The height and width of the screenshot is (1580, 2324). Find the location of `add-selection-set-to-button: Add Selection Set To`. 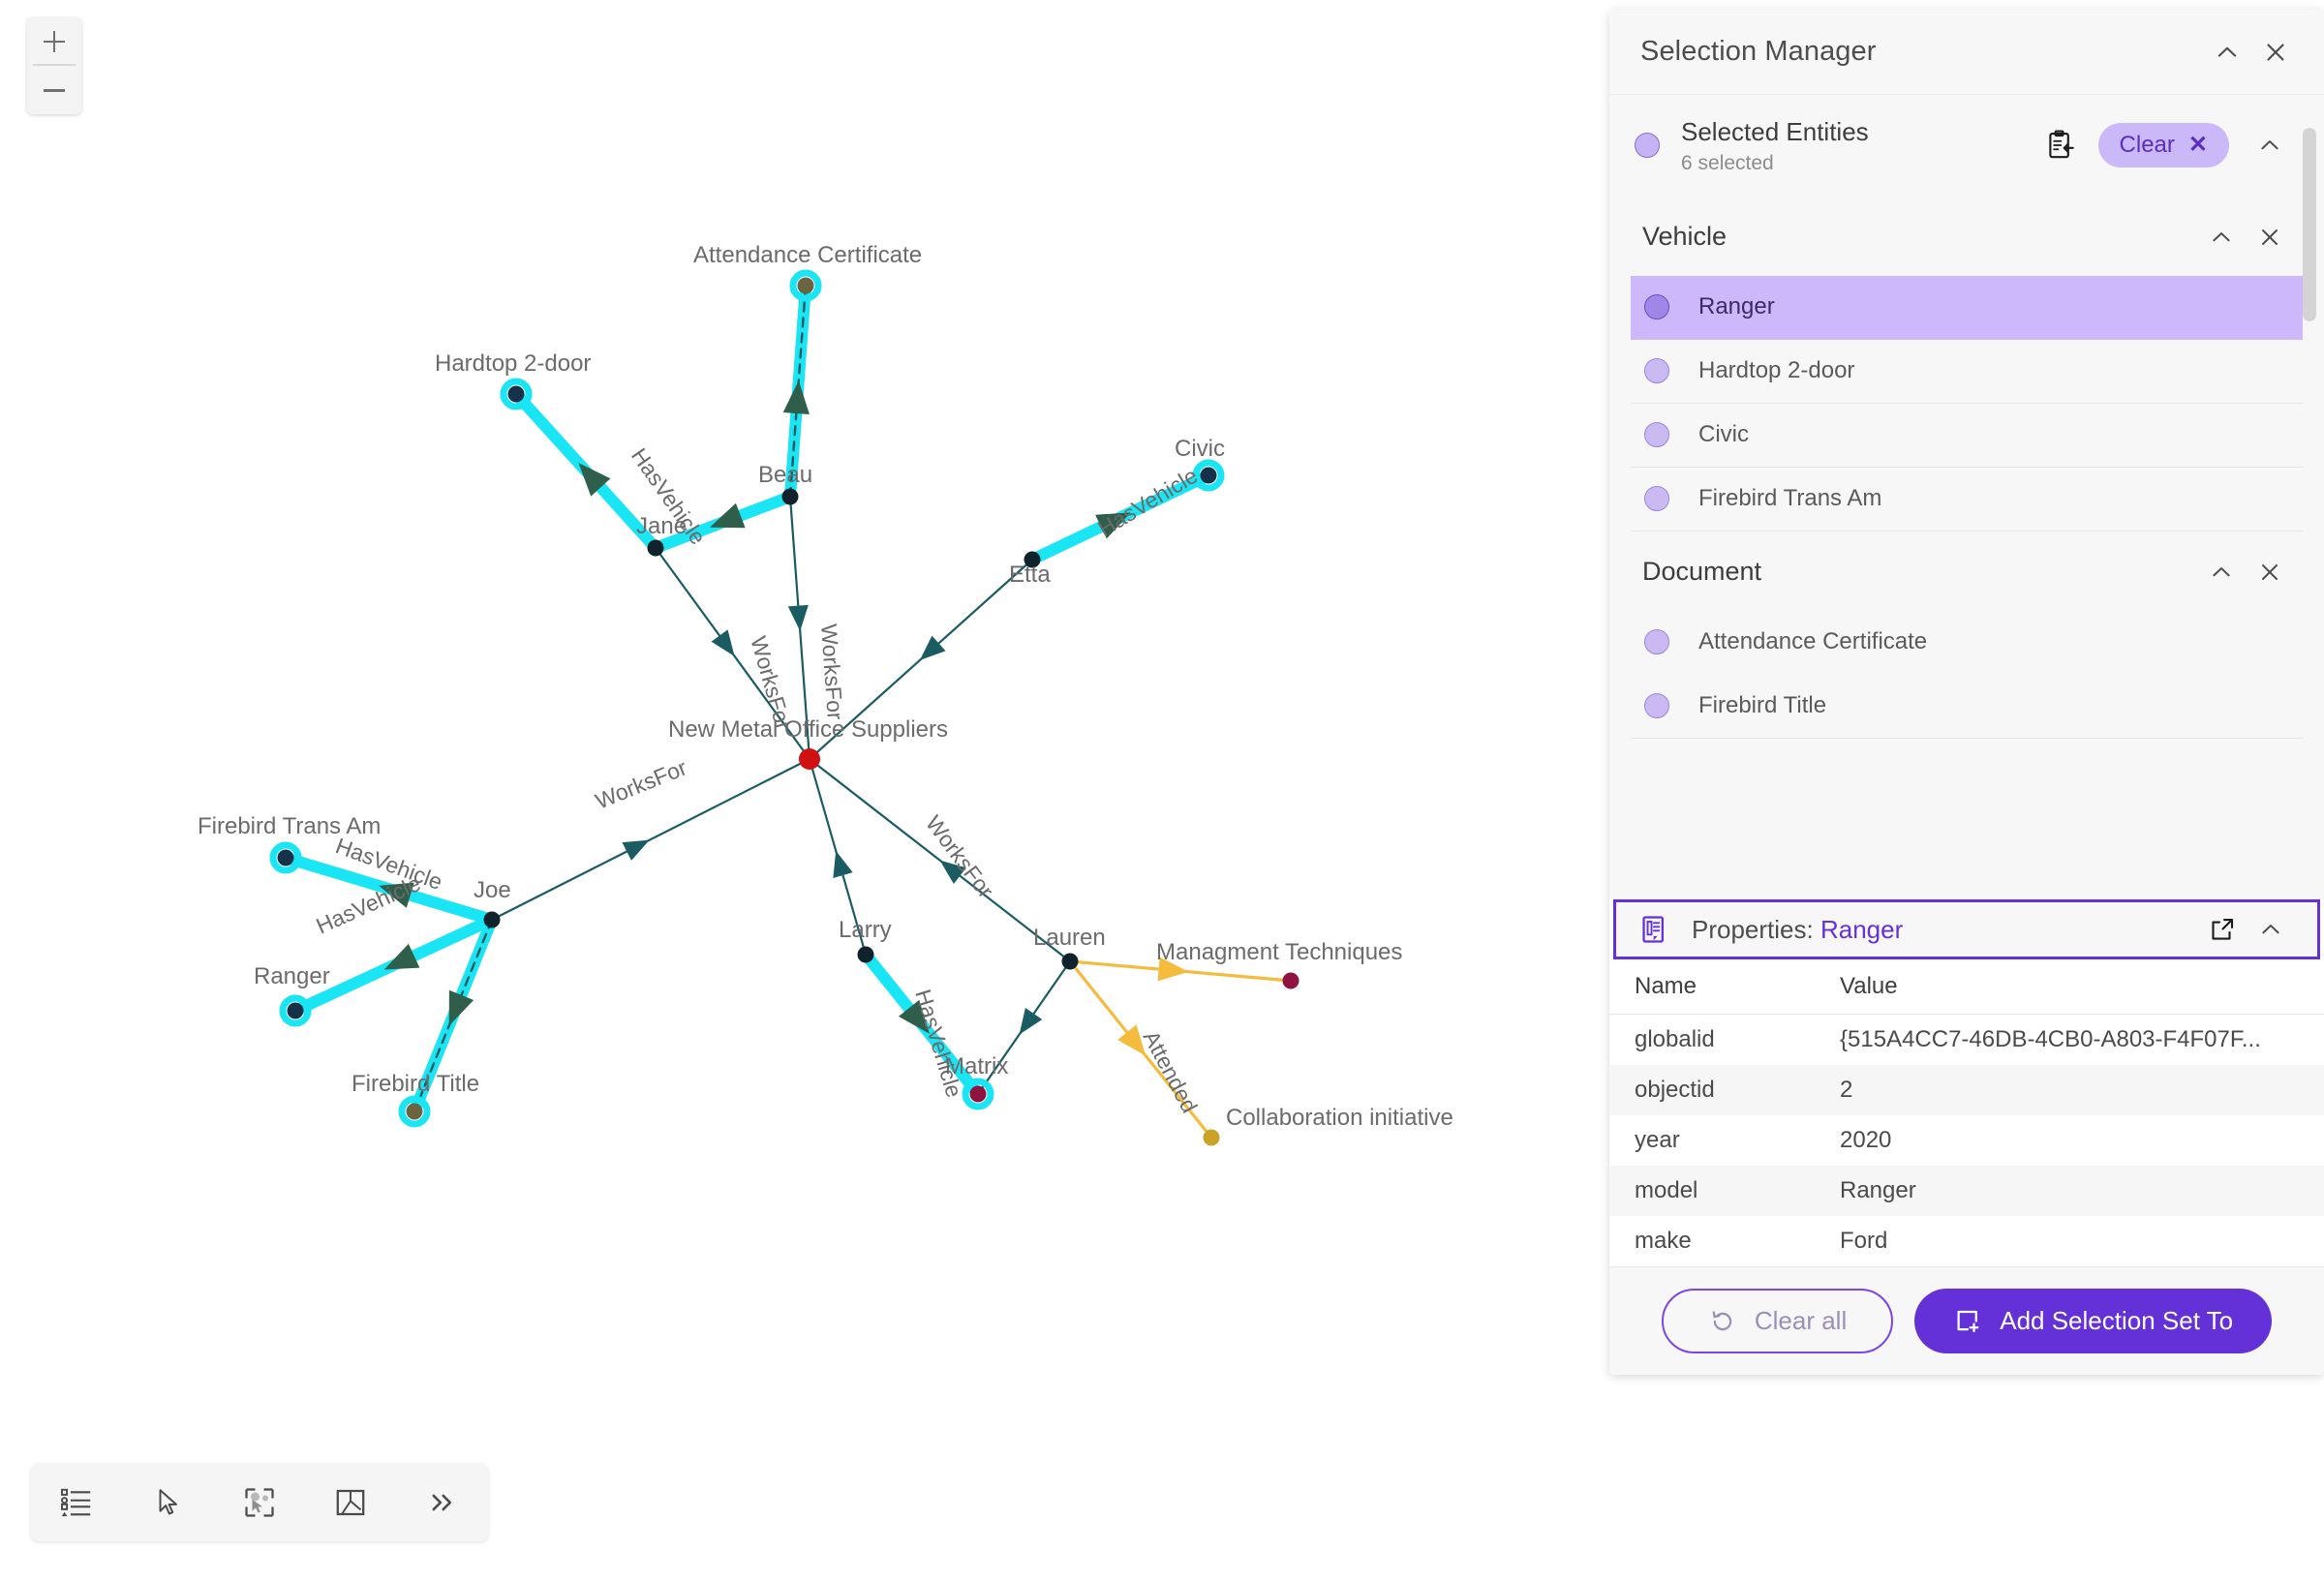

add-selection-set-to-button: Add Selection Set To is located at coordinates (2093, 1321).